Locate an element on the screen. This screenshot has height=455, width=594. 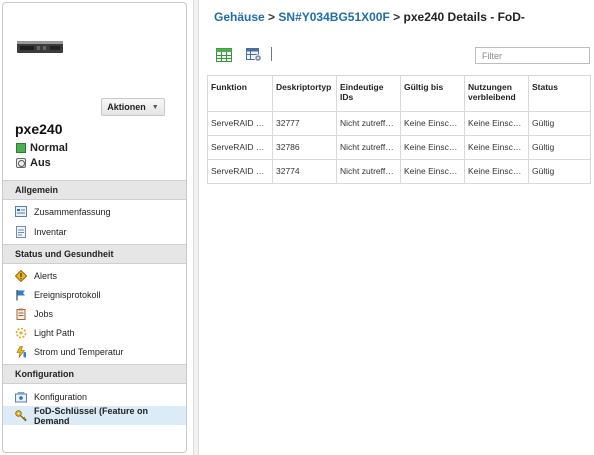
inventory-icon is located at coordinates (21, 231).